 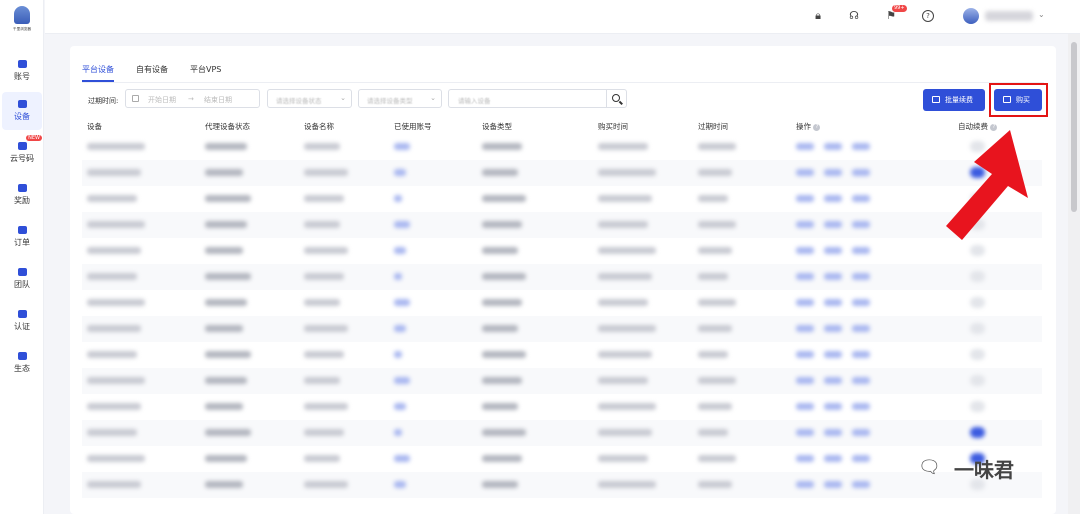 I want to click on device-status-select: 请选择设备状态 ⌄, so click(x=309, y=98).